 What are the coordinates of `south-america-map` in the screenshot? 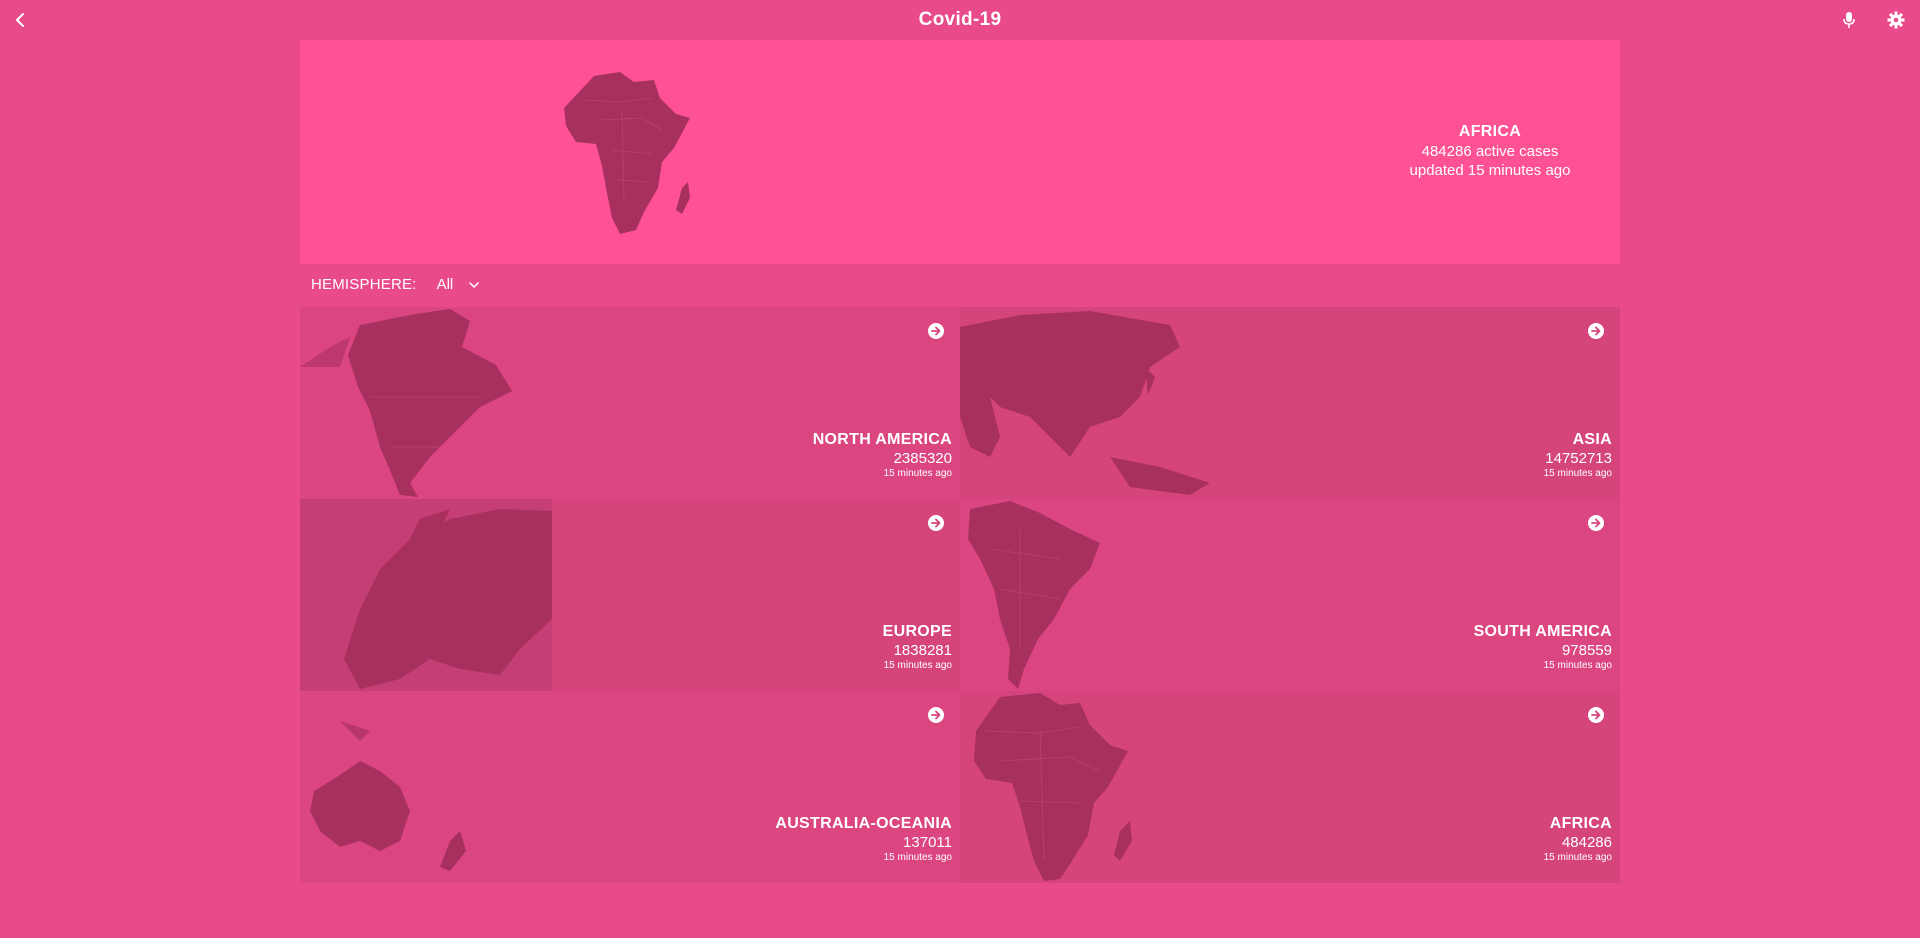 It's located at (1034, 595).